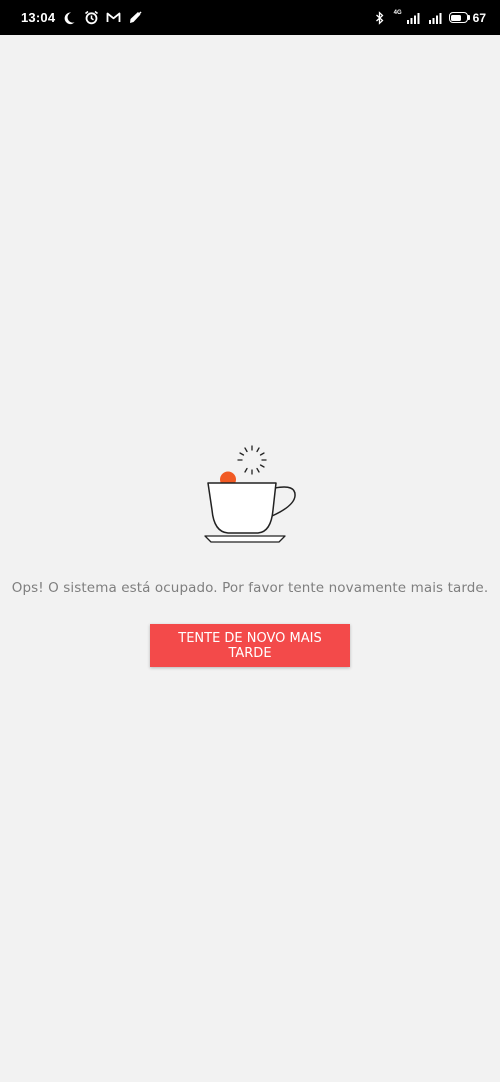 The image size is (500, 1082). I want to click on network-type-label: 4G, so click(397, 12).